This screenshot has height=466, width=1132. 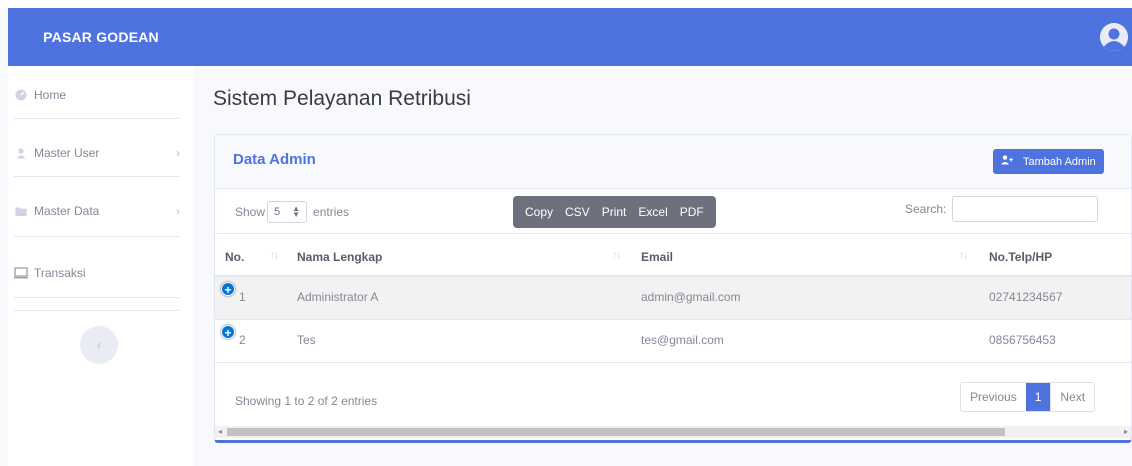 I want to click on page-length-control: Show 5 ▲ ▼ entries, so click(x=292, y=212).